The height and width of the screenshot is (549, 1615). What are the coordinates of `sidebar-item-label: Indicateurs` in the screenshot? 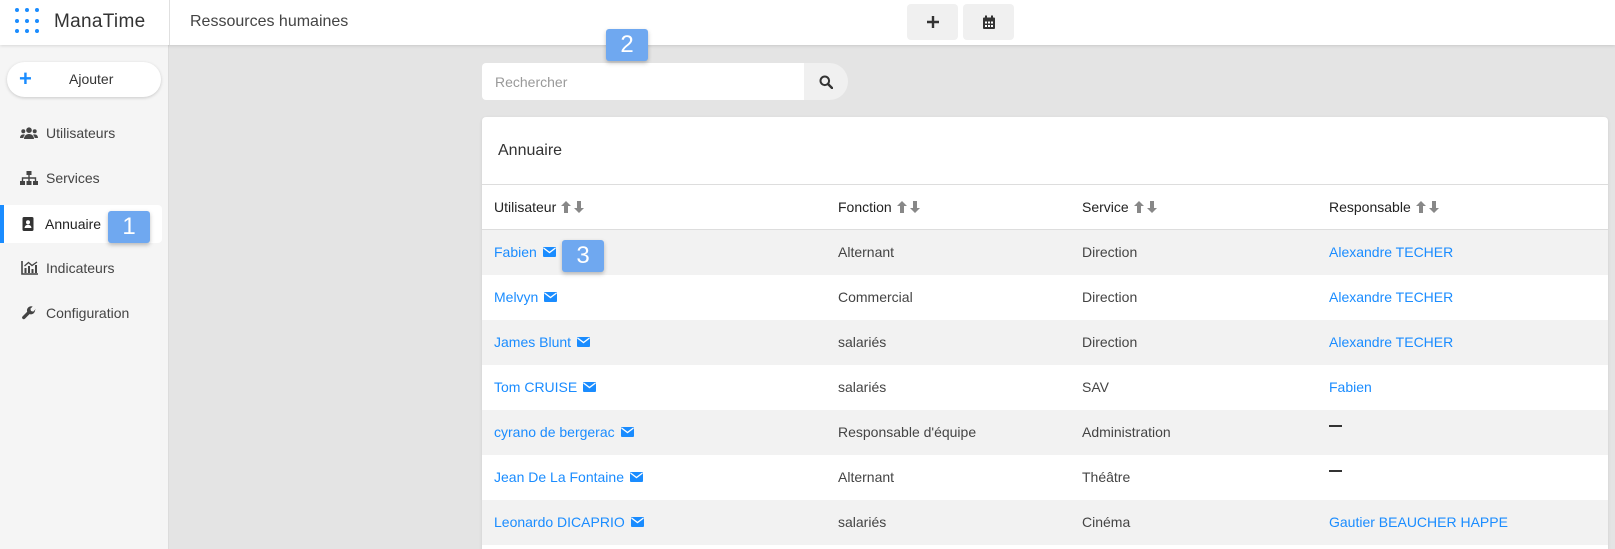 It's located at (80, 268).